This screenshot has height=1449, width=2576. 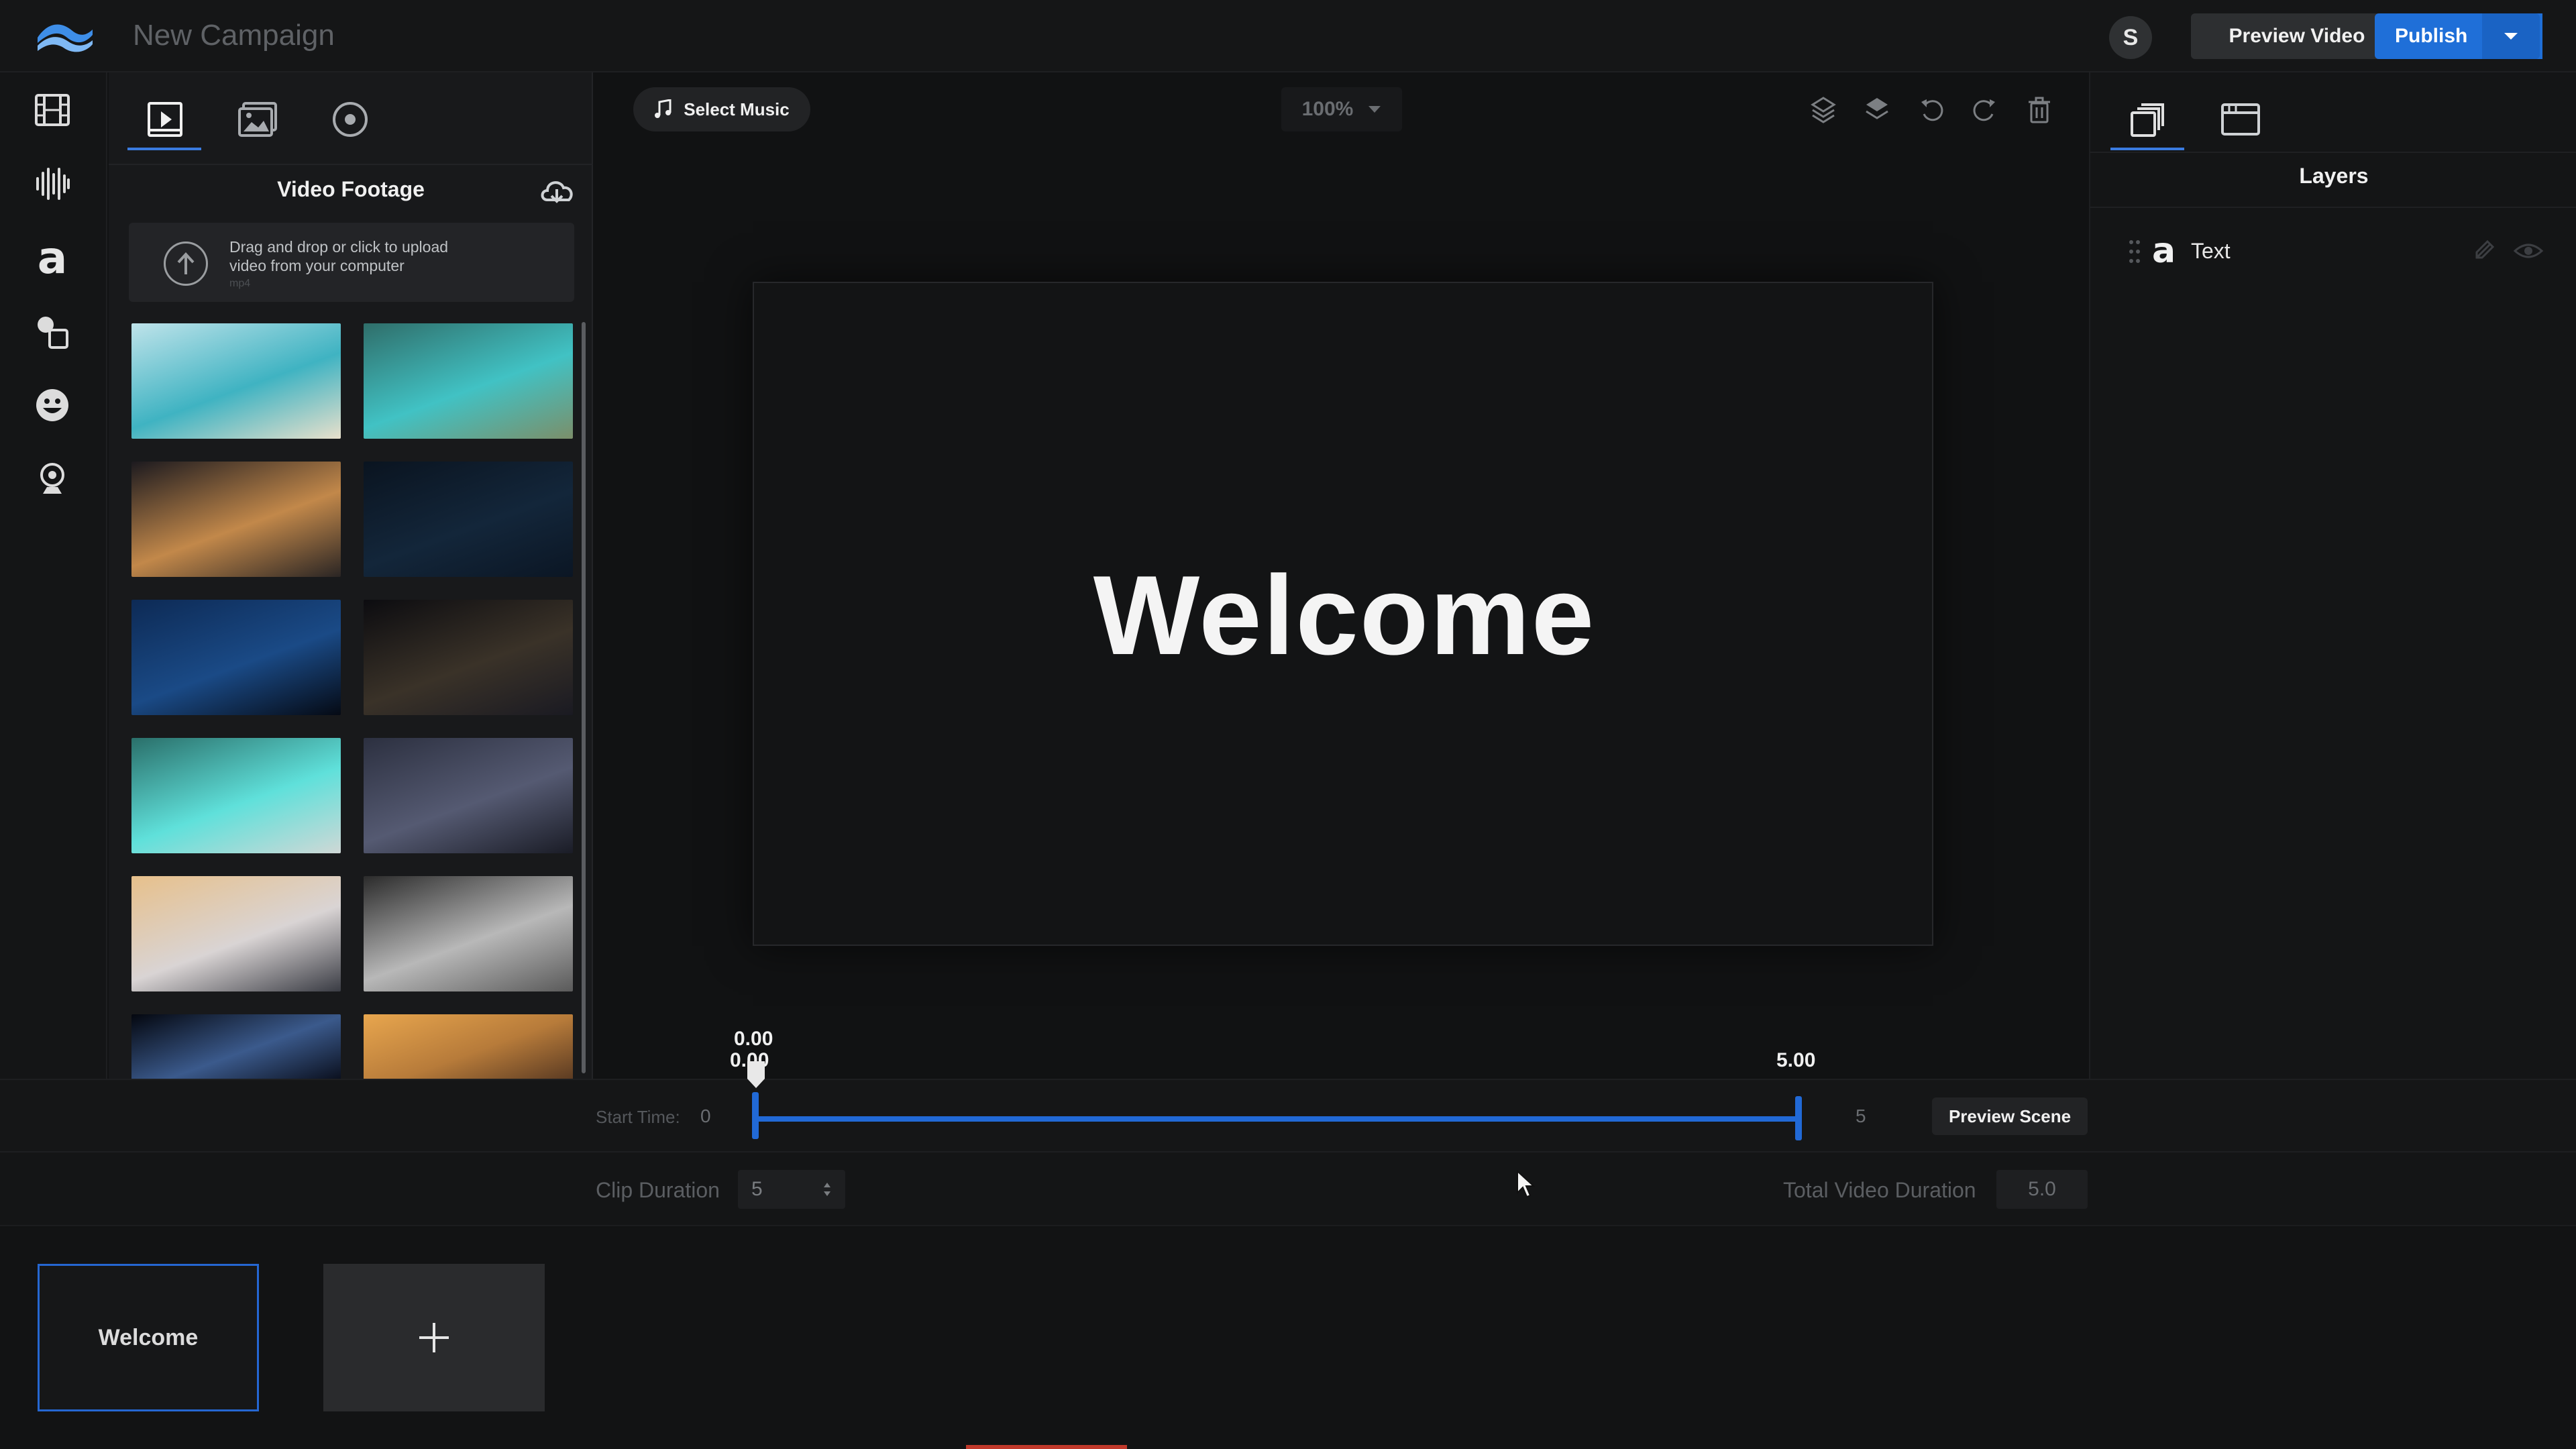 I want to click on webcam-icon, so click(x=52, y=479).